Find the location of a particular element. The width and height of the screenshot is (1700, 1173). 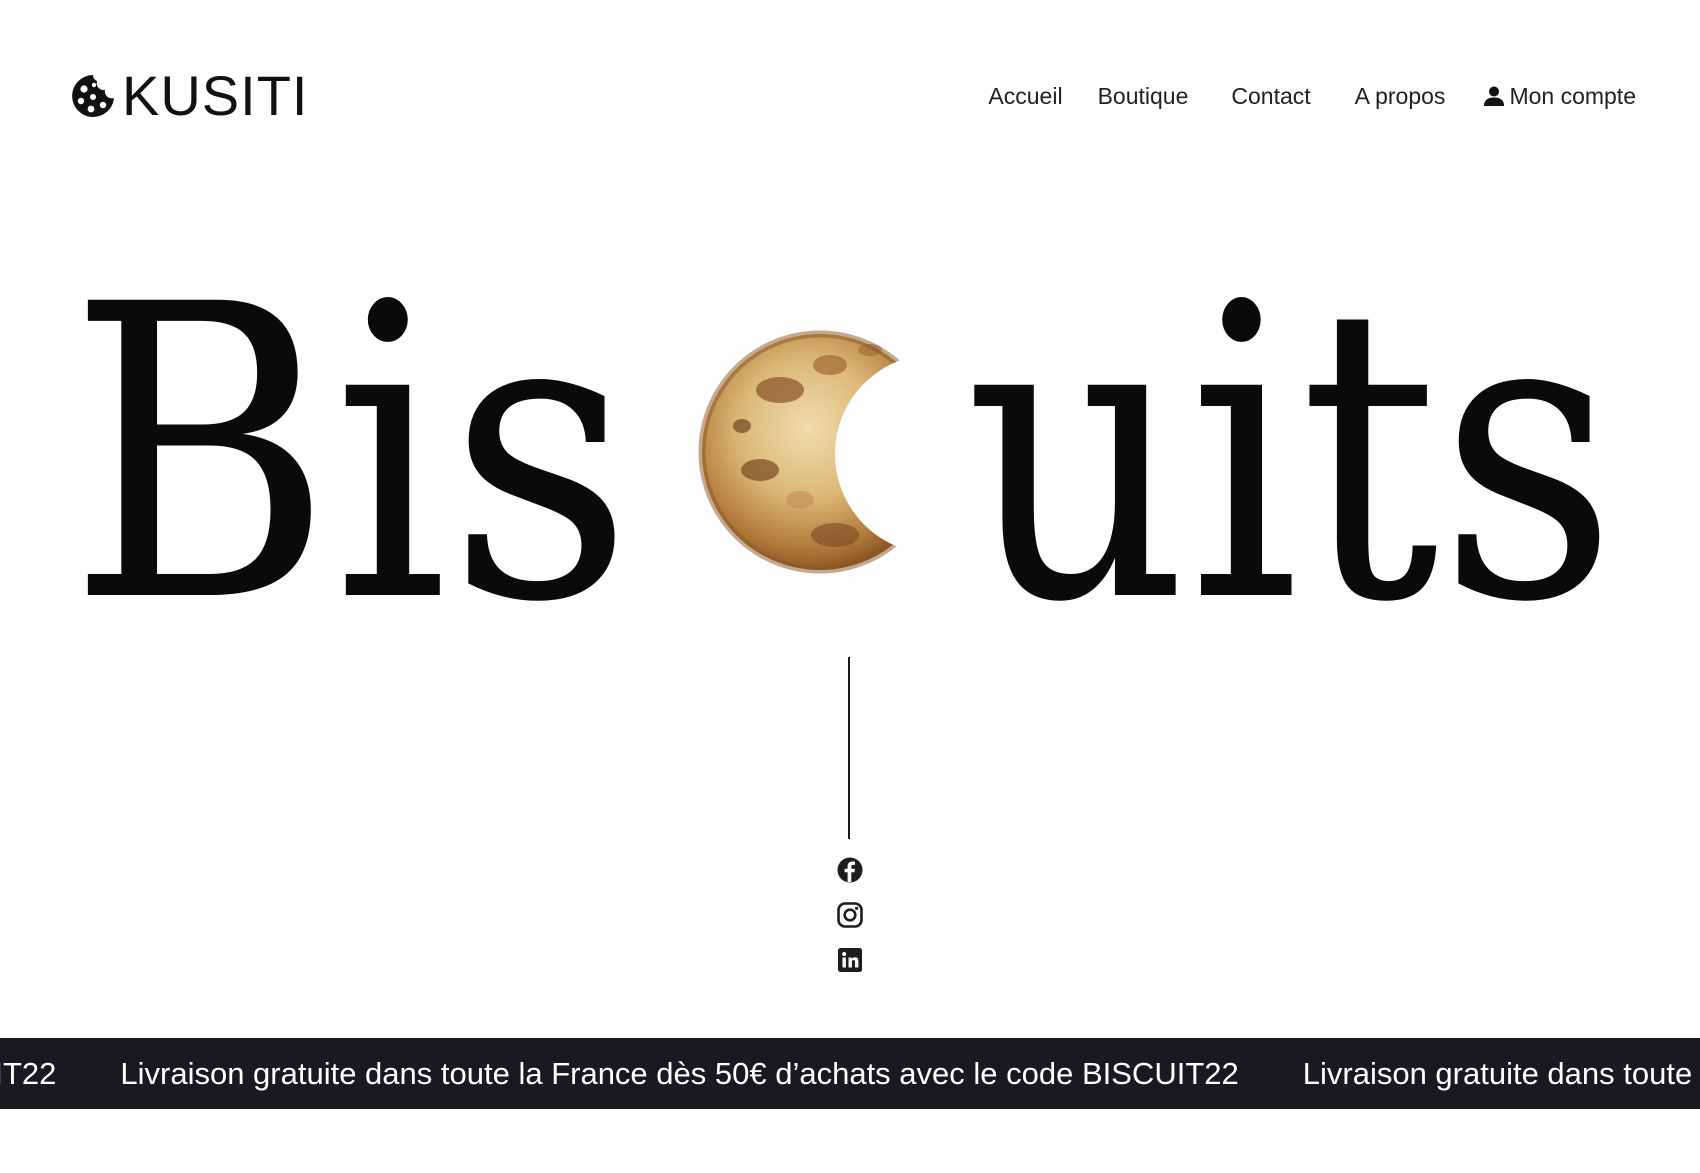

instagram-link is located at coordinates (850, 915).